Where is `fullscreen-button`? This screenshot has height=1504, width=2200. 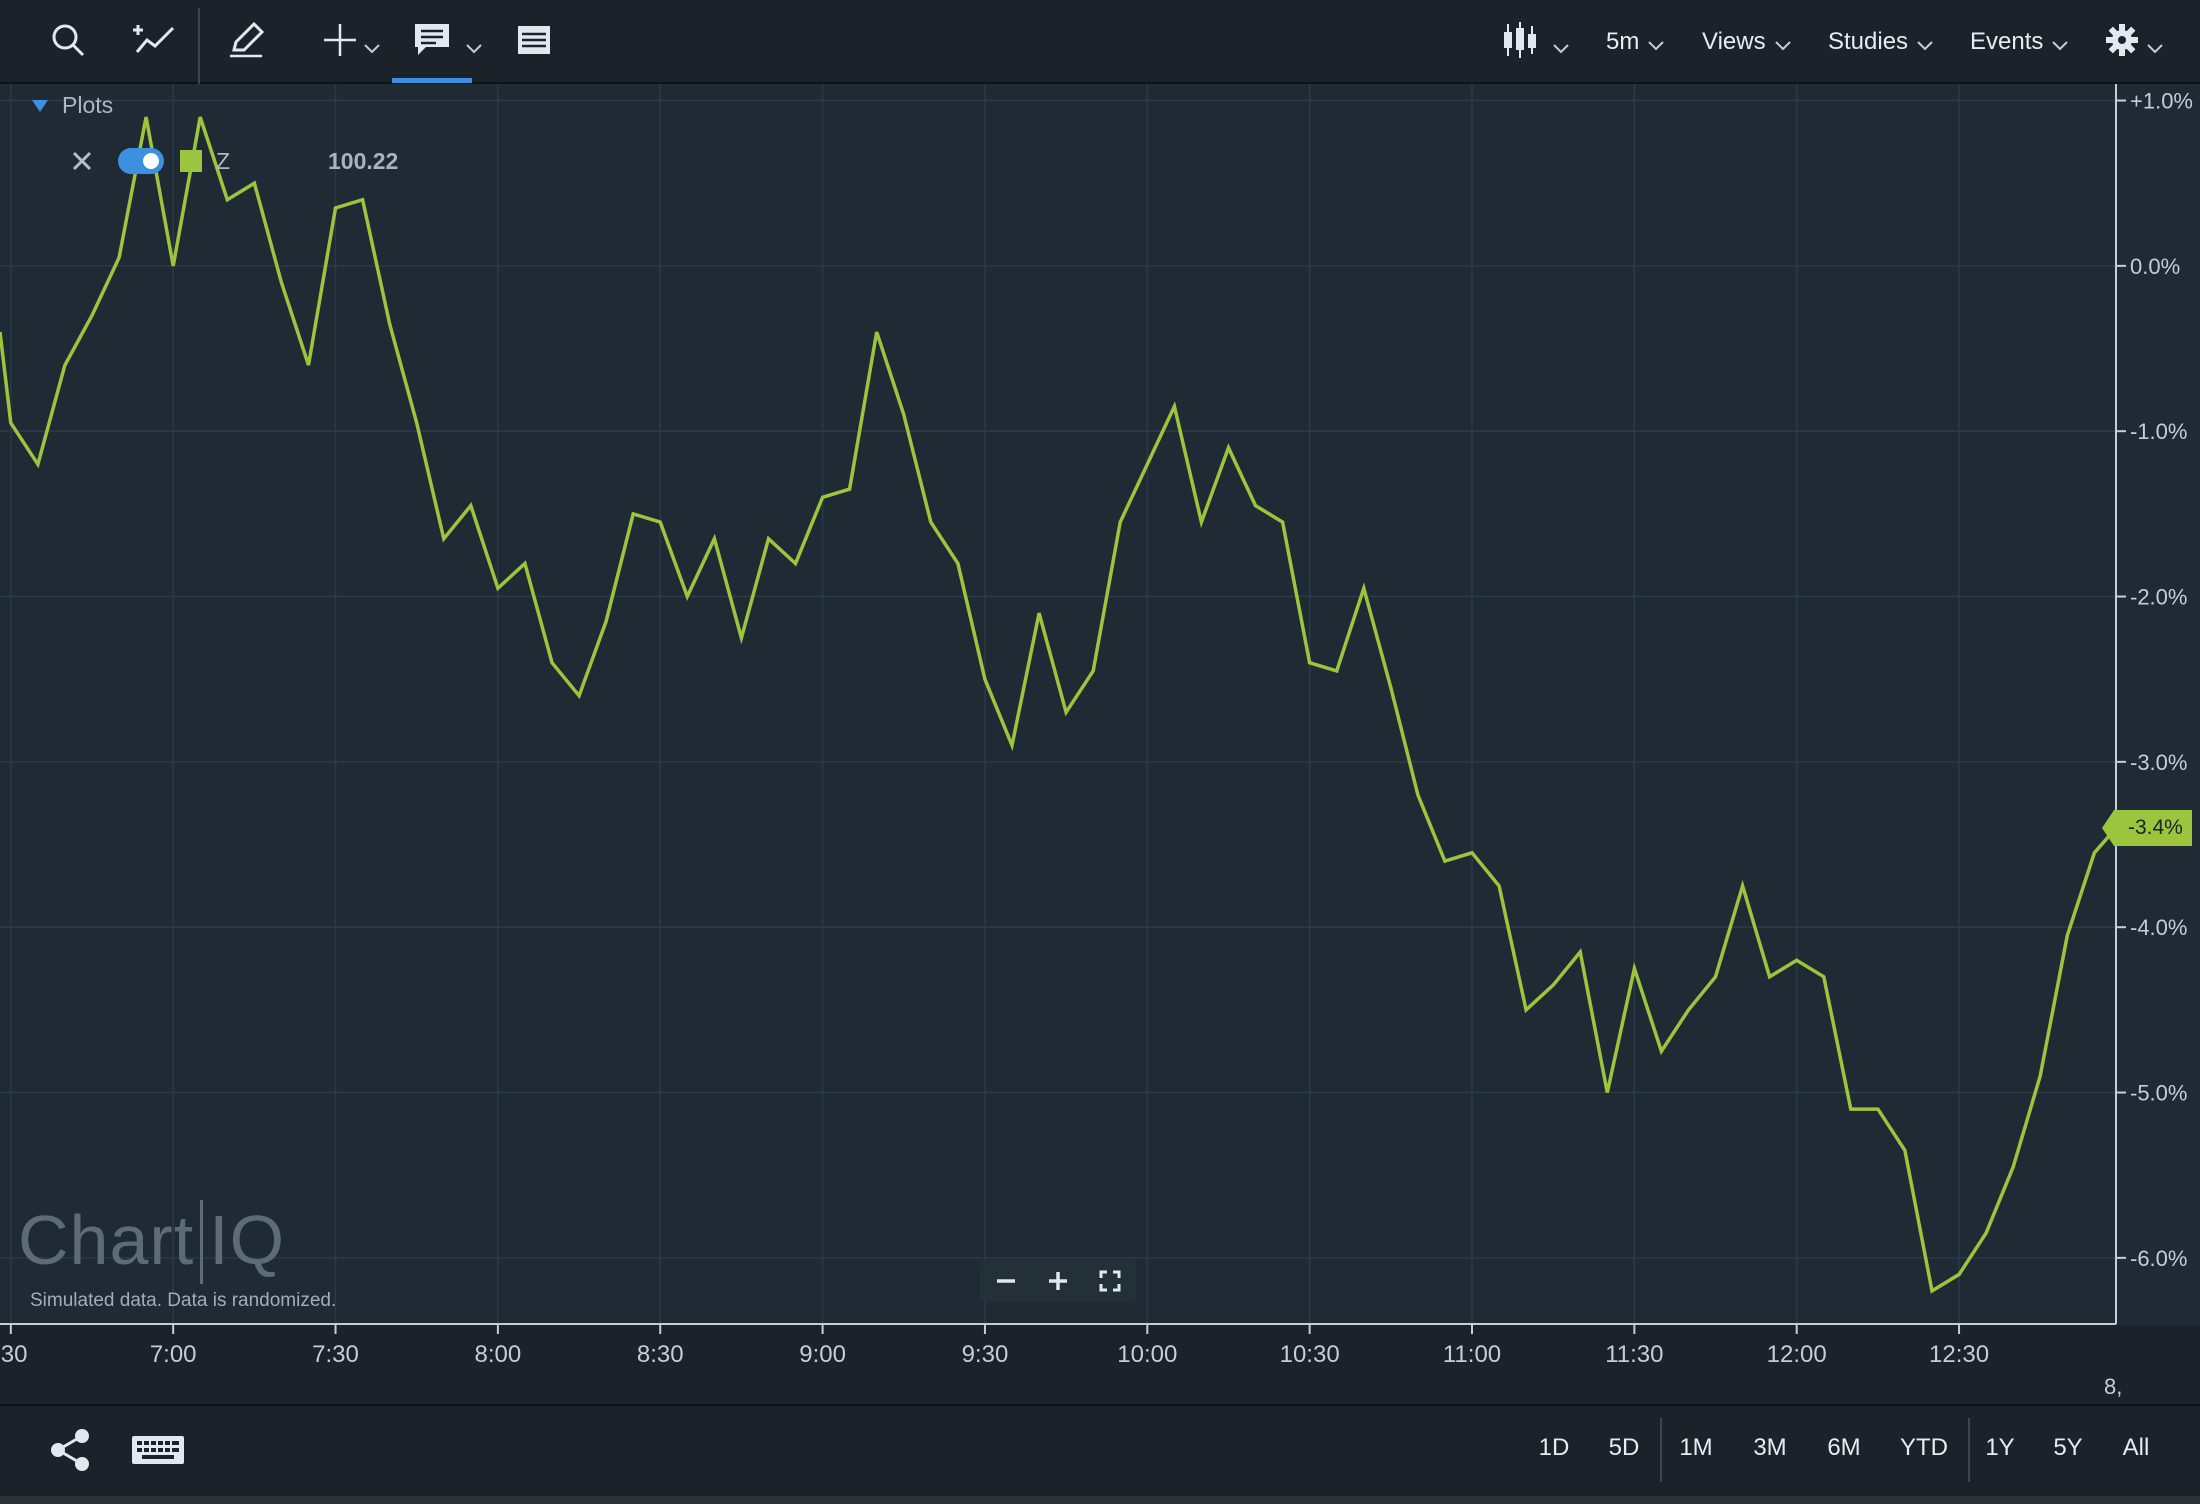
fullscreen-button is located at coordinates (1110, 1281).